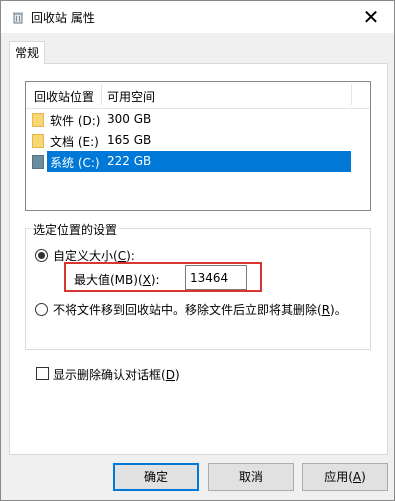 The width and height of the screenshot is (395, 501). Describe the element at coordinates (129, 161) in the screenshot. I see `free-space-value: 222 GB` at that location.